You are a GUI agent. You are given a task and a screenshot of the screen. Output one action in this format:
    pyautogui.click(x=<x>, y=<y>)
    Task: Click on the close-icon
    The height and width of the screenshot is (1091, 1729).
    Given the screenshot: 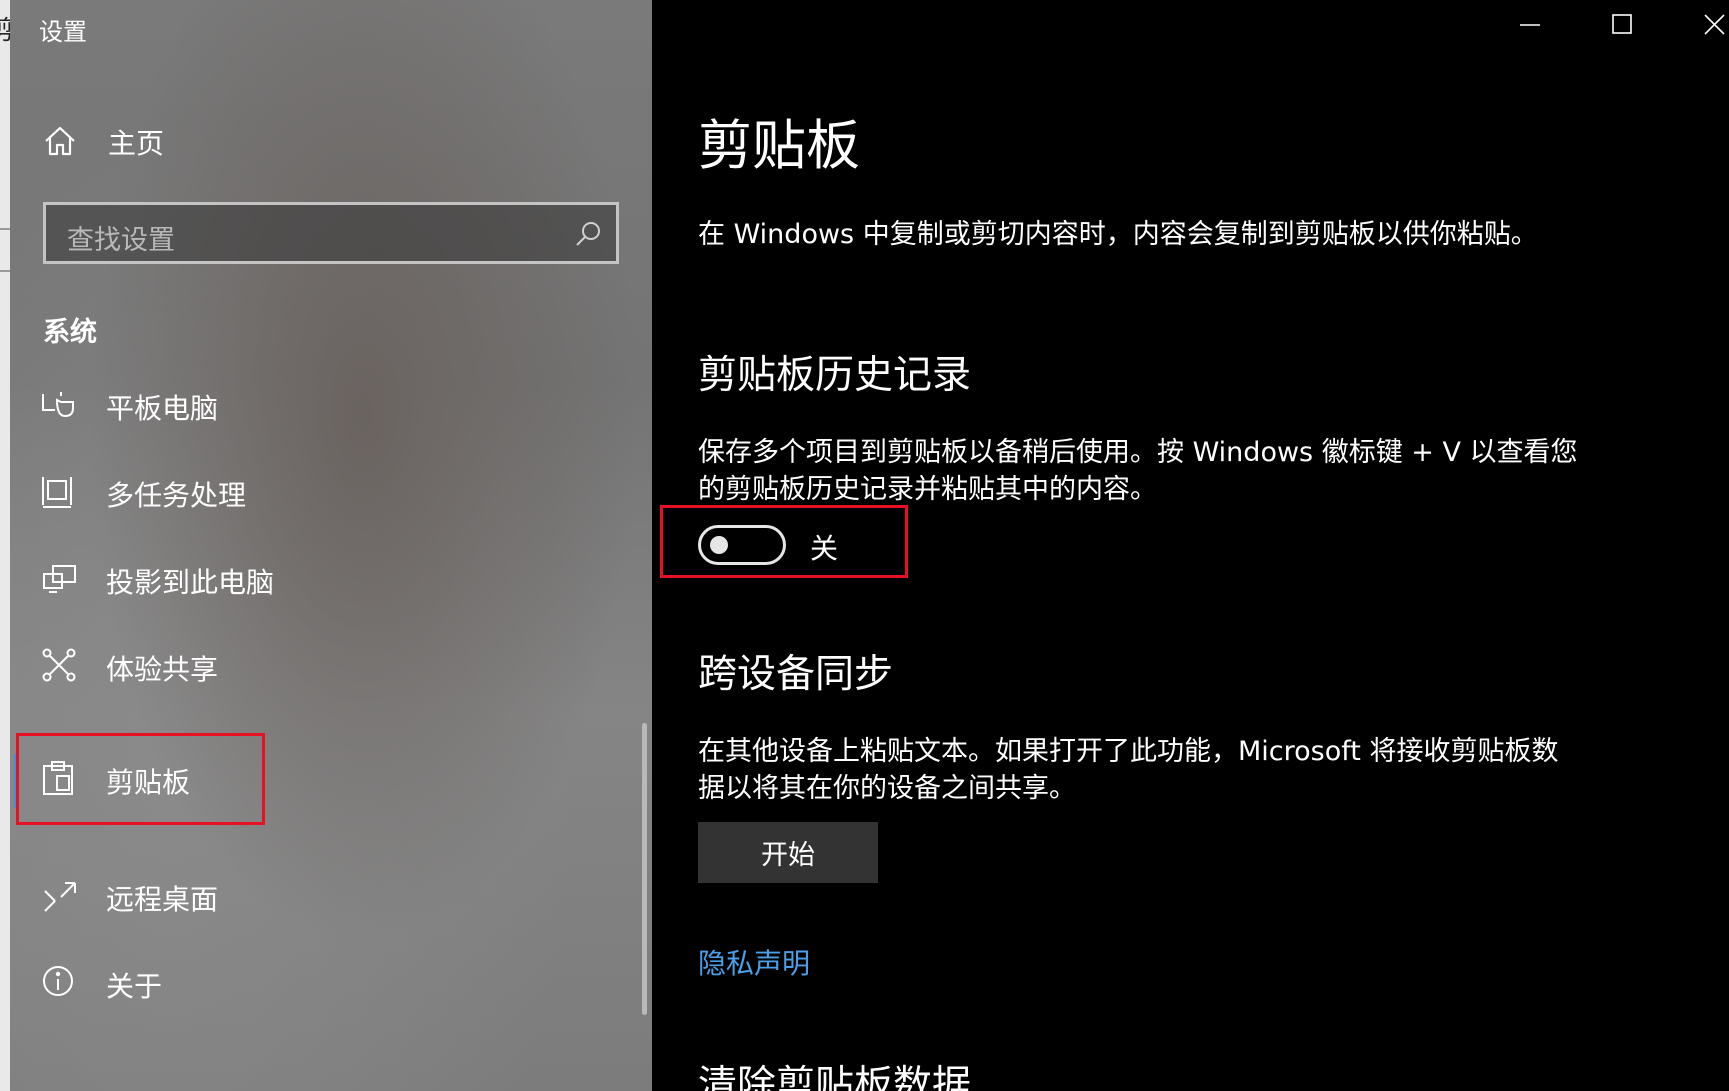 What is the action you would take?
    pyautogui.click(x=1714, y=24)
    